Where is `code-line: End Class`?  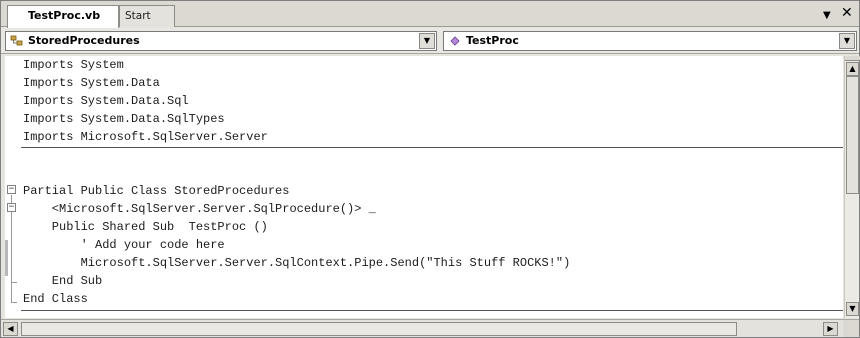 code-line: End Class is located at coordinates (55, 299).